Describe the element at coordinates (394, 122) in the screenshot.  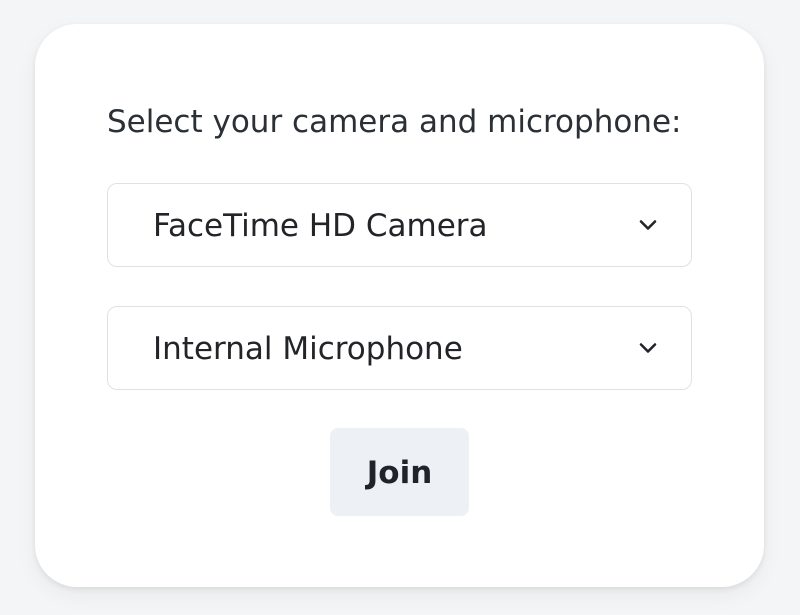
I see `device-prompt-label: Select your camera and microphone:` at that location.